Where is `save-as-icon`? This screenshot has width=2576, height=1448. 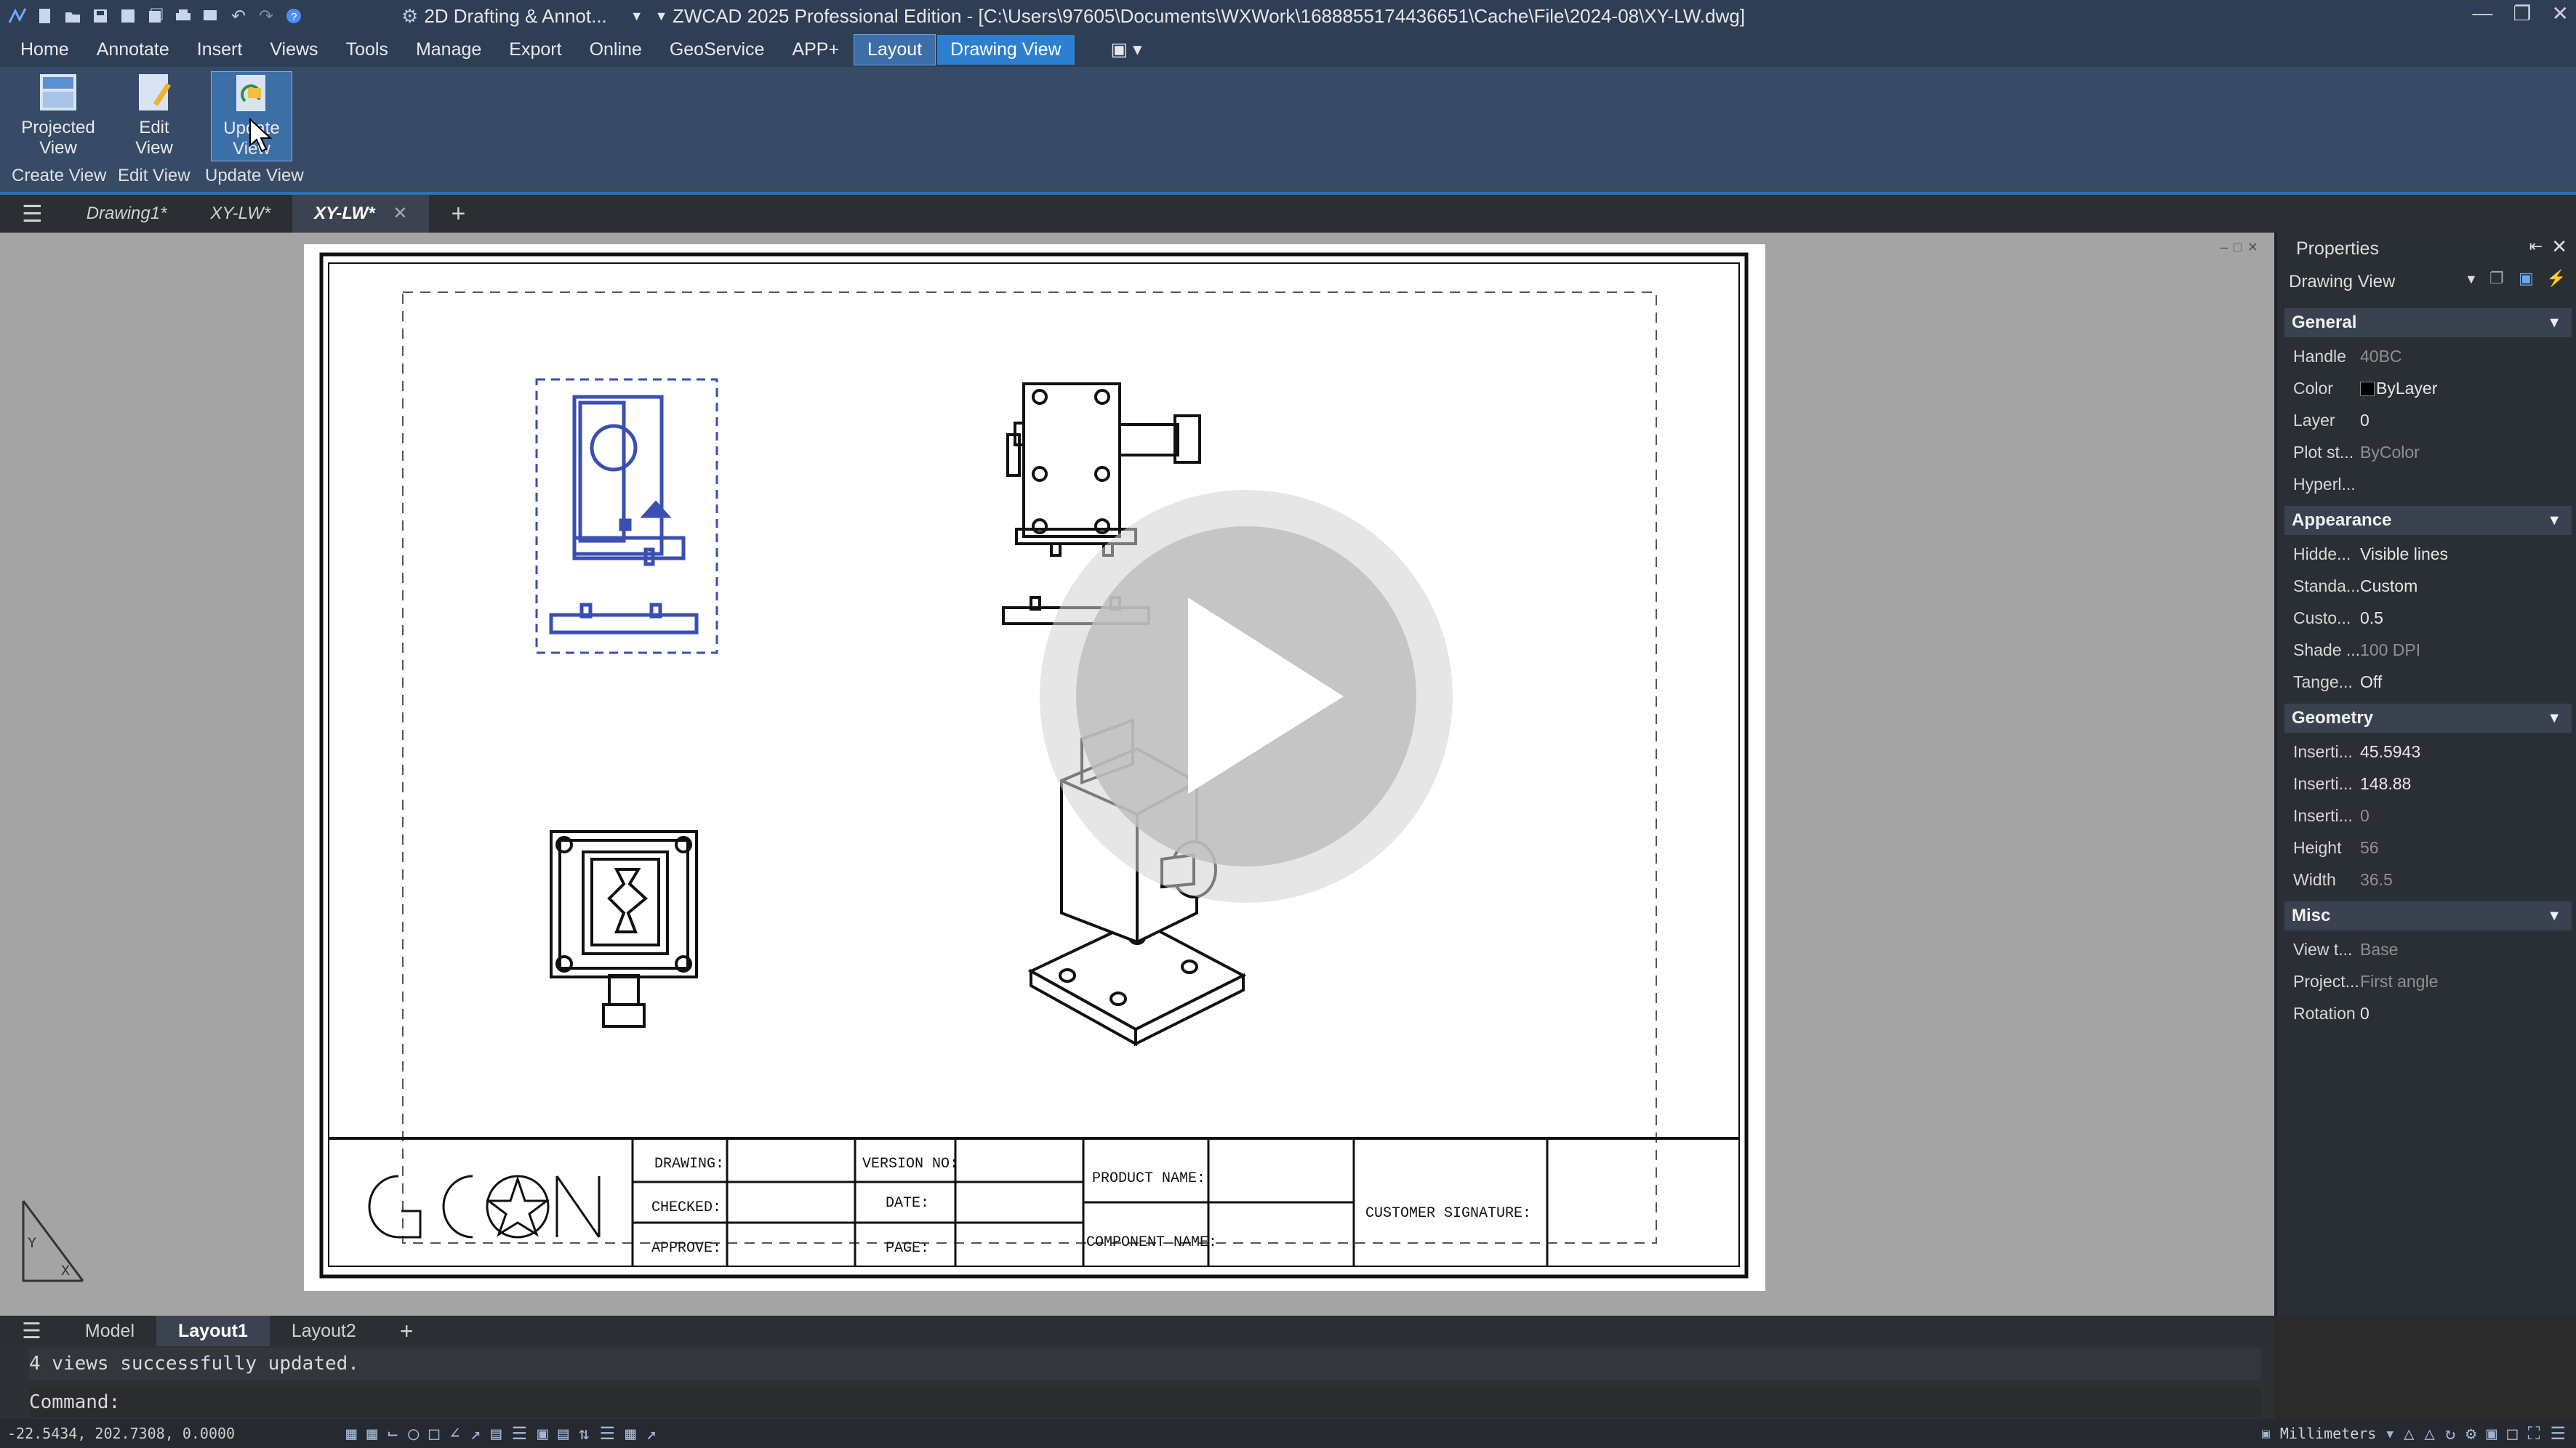 save-as-icon is located at coordinates (128, 16).